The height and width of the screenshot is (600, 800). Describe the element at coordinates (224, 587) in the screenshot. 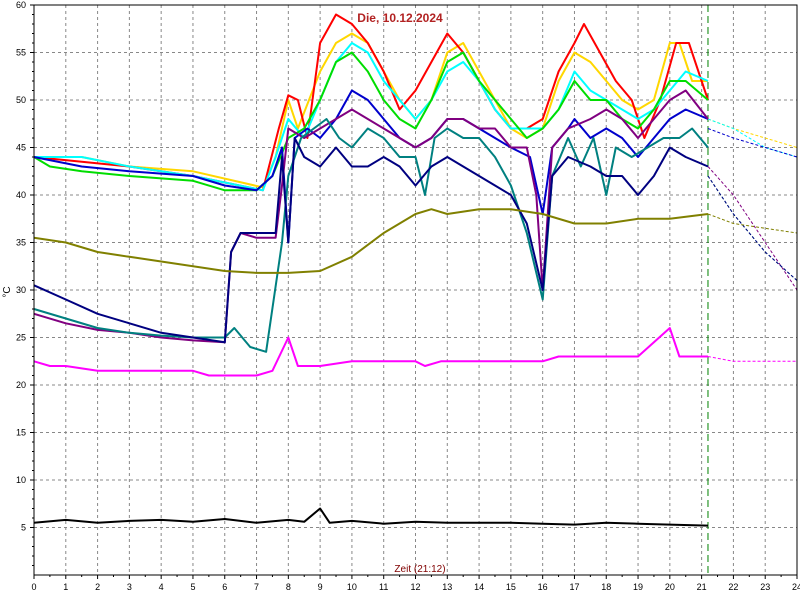

I see `x-tick-label: 6` at that location.